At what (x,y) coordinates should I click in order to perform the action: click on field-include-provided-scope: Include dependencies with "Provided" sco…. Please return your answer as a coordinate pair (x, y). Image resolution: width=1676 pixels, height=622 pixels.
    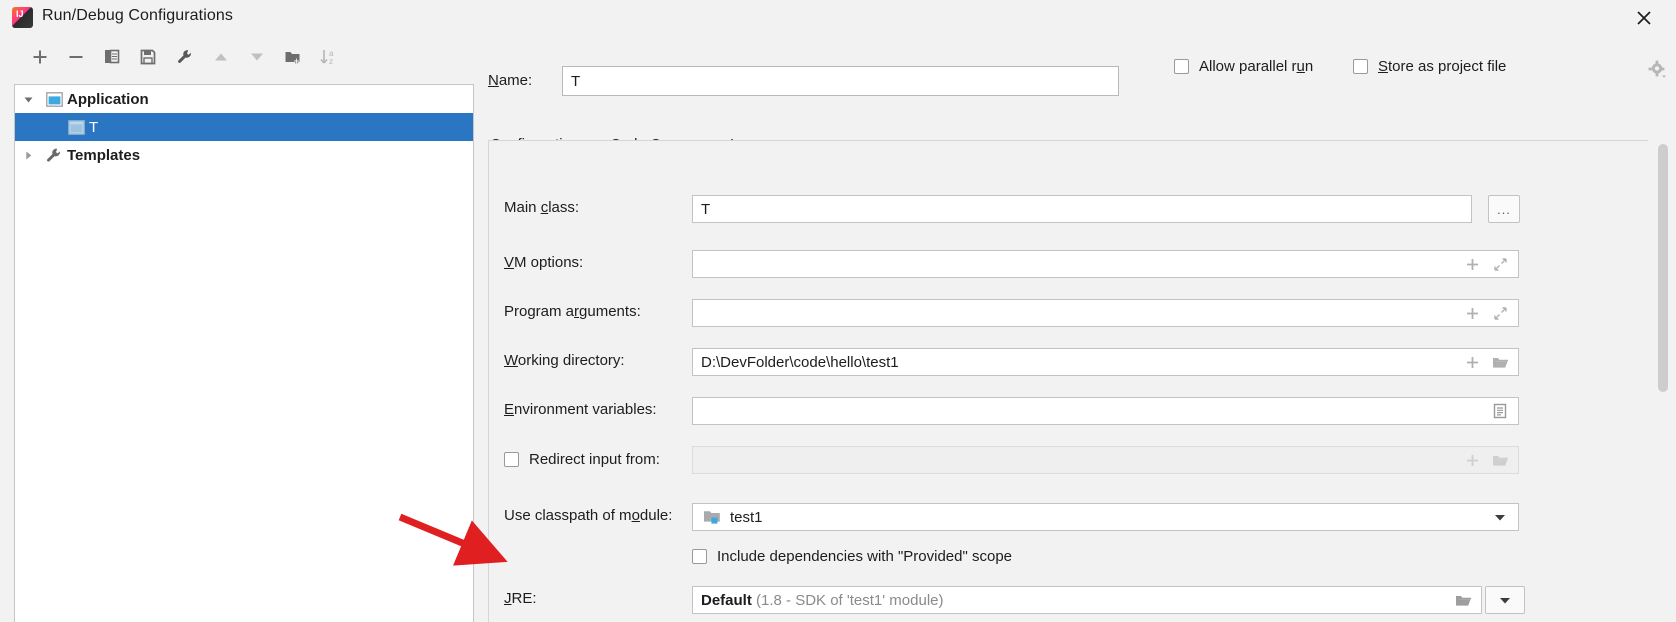
    Looking at the image, I should click on (1063, 558).